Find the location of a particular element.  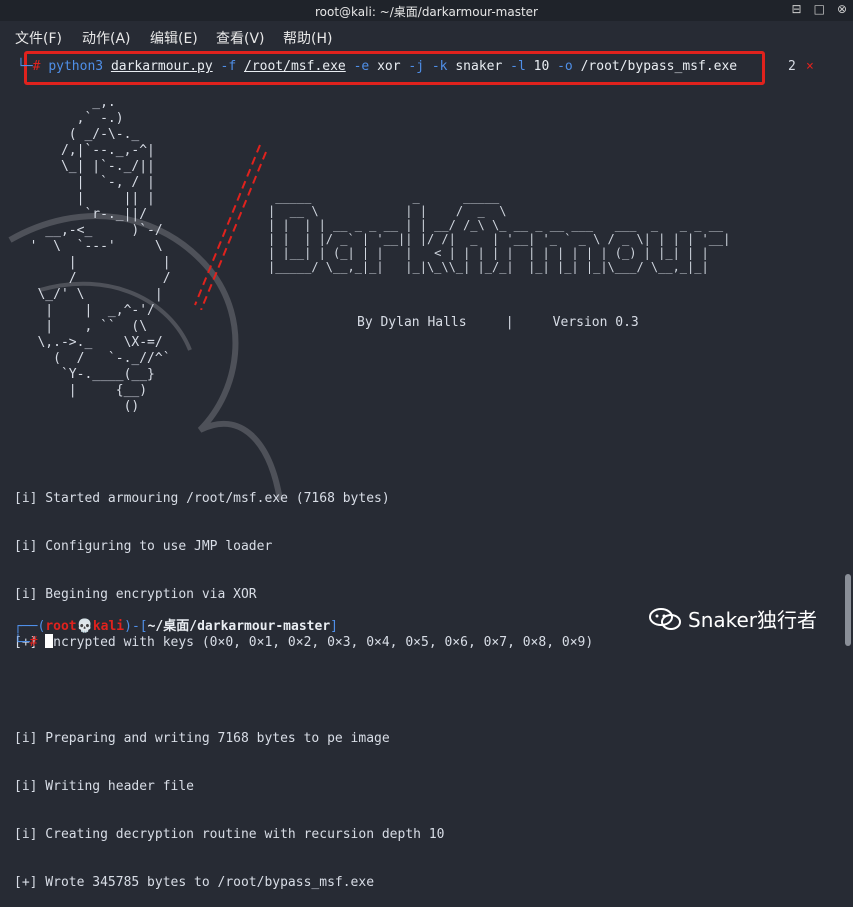

tab-close-icon: × is located at coordinates (810, 67).